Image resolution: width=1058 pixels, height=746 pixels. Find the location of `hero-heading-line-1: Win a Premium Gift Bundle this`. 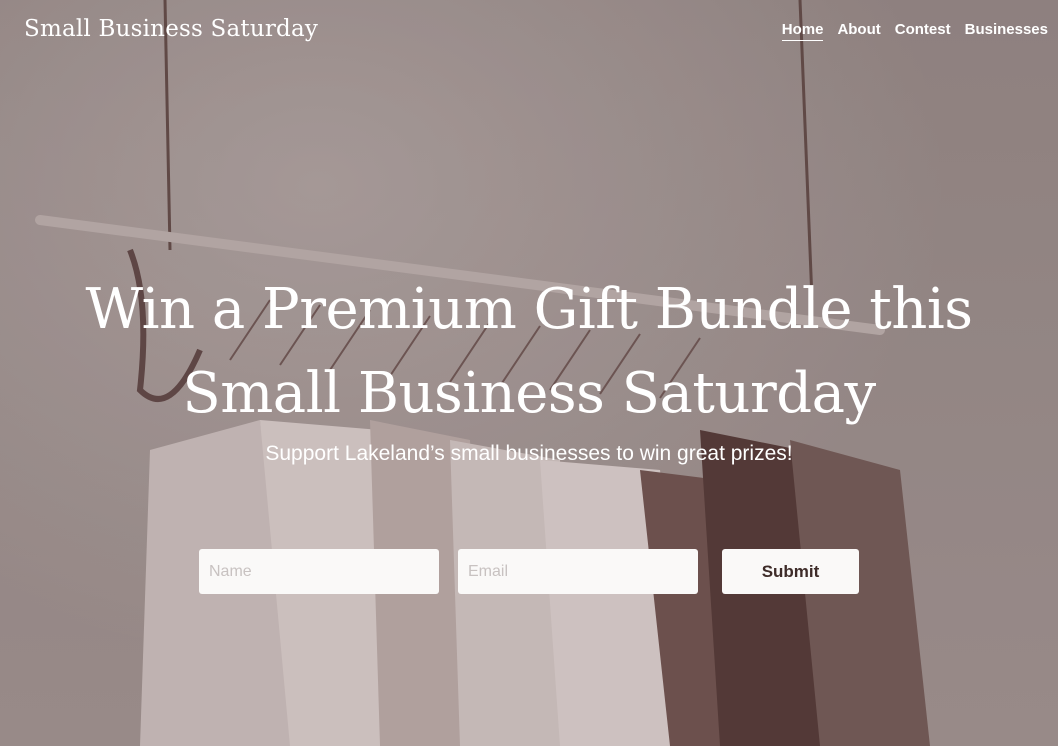

hero-heading-line-1: Win a Premium Gift Bundle this is located at coordinates (529, 309).